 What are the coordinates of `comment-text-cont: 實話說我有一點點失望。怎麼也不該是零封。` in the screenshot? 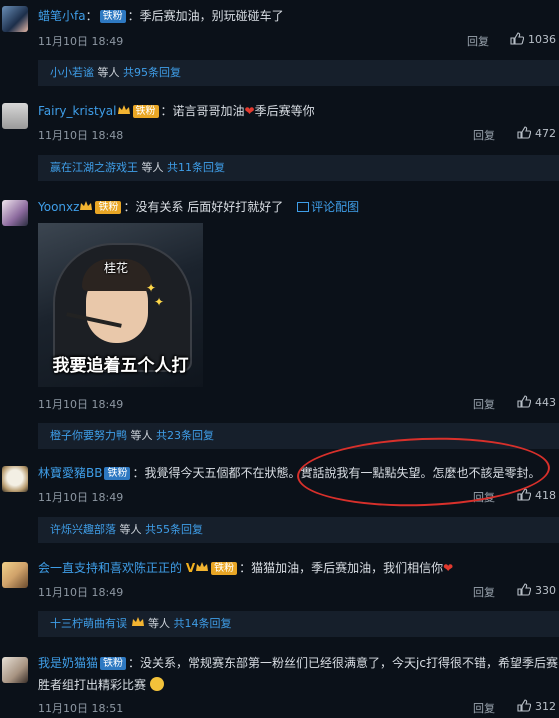 It's located at (420, 473).